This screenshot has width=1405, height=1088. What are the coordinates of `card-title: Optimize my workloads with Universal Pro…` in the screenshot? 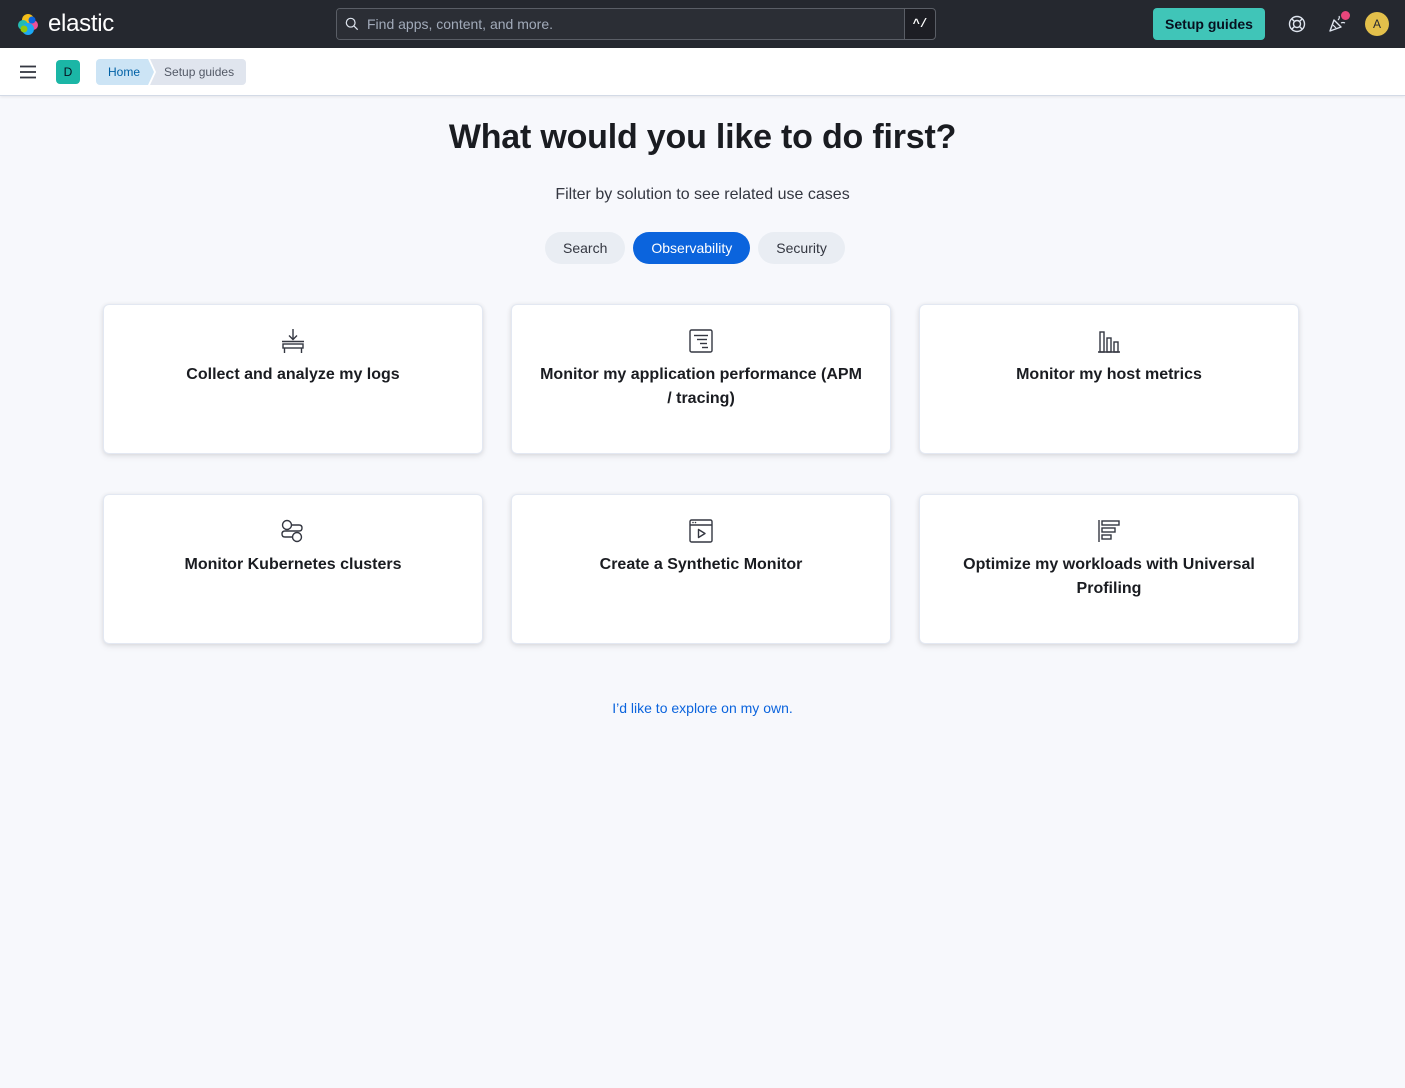 It's located at (1109, 576).